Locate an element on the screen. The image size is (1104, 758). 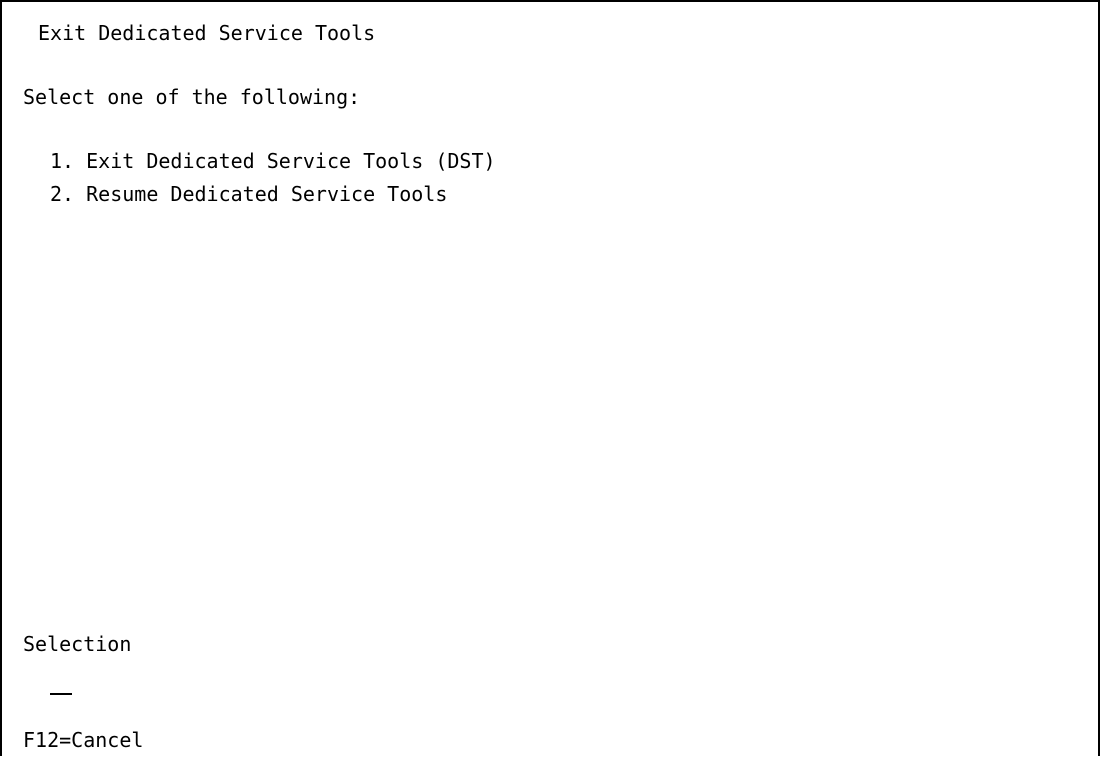
option-label: Exit Dedicated Service Tools (DST) is located at coordinates (291, 161).